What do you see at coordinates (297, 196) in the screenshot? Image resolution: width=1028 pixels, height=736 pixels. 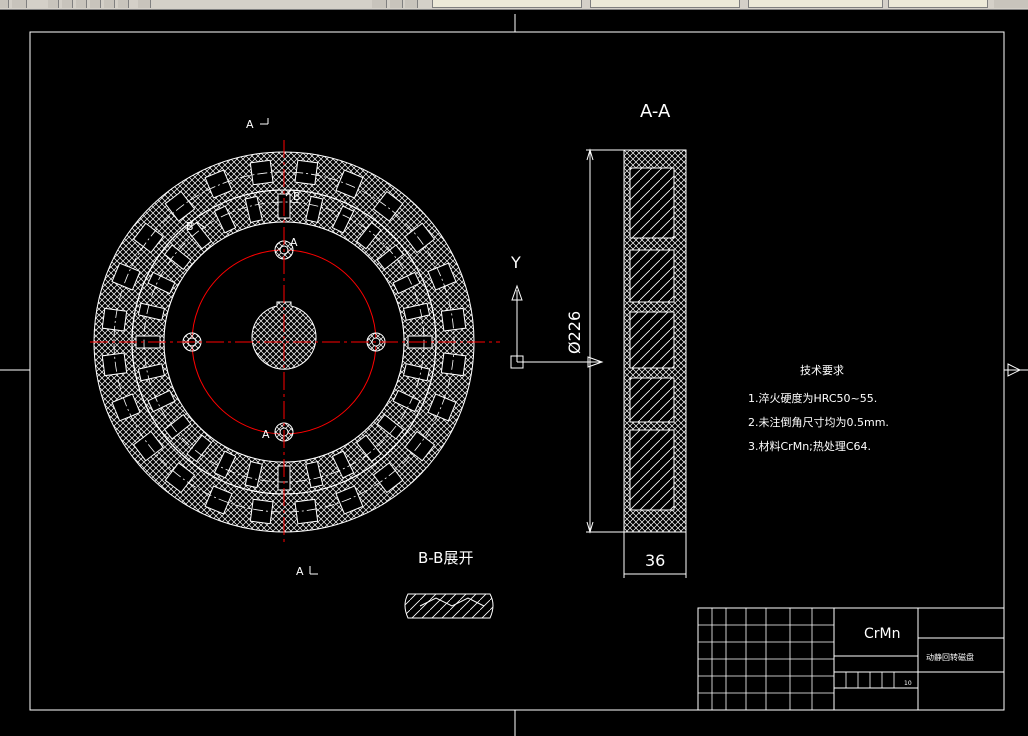 I see `section-marker-b-right: B` at bounding box center [297, 196].